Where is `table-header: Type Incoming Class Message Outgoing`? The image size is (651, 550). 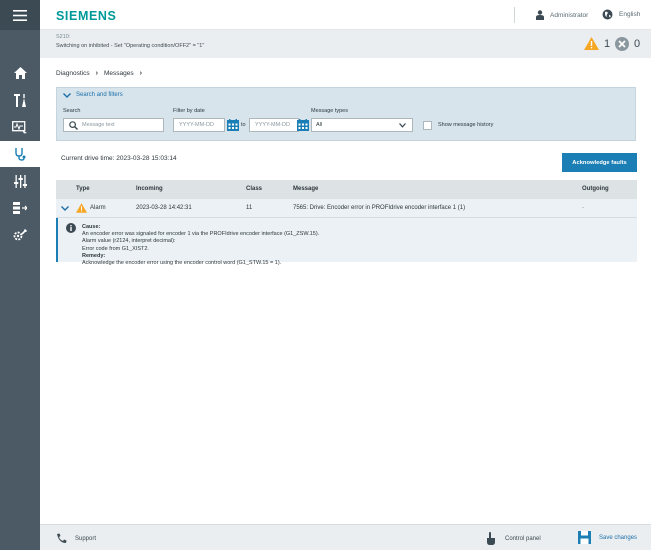 table-header: Type Incoming Class Message Outgoing is located at coordinates (346, 189).